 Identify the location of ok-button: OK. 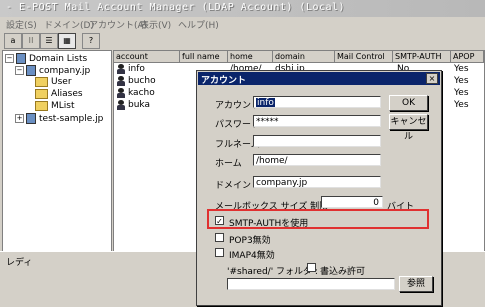
(408, 103).